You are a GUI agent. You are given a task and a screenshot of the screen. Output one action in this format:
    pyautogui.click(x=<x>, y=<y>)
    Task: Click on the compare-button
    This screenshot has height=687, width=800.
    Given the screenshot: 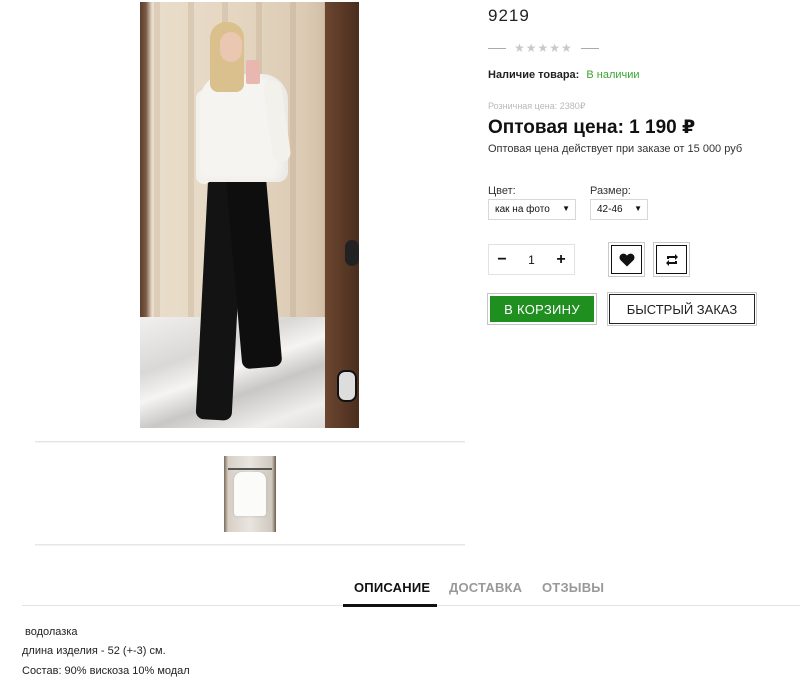 What is the action you would take?
    pyautogui.click(x=671, y=259)
    